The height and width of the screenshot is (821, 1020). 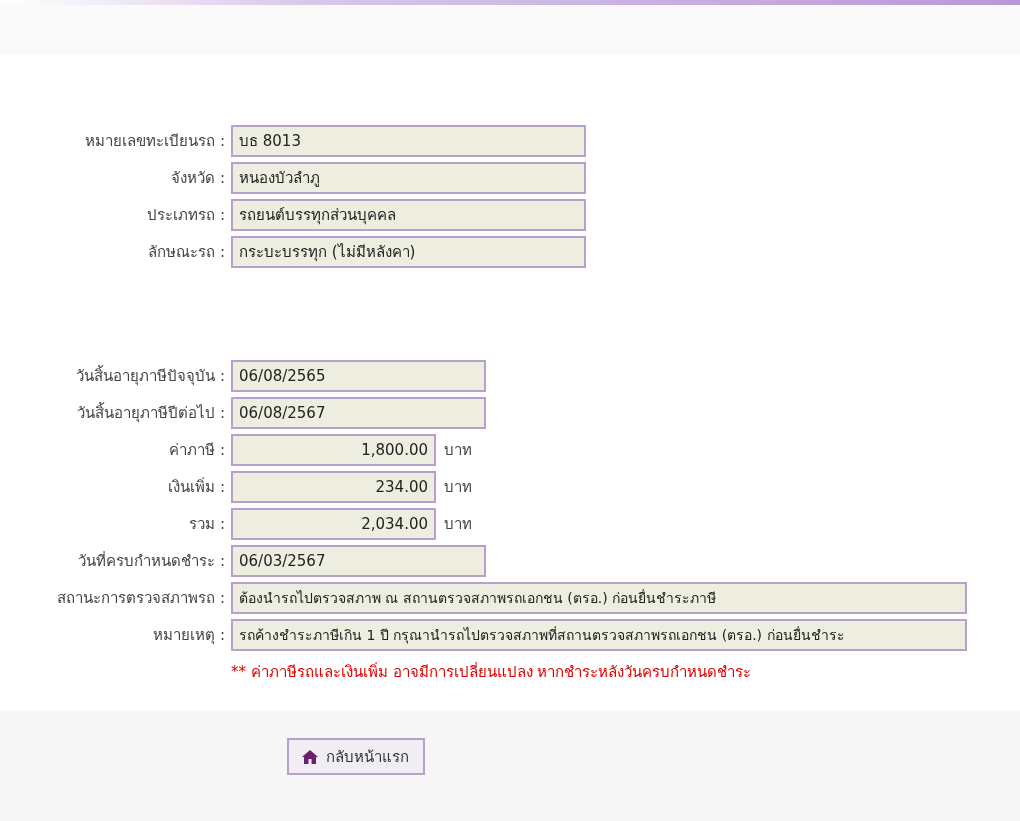 I want to click on field-label: เงินเพิ่ม :, so click(x=196, y=487).